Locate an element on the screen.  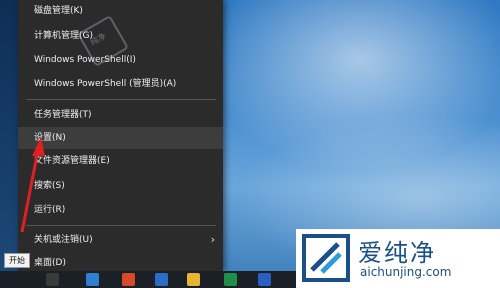
excel-icon is located at coordinates (230, 279).